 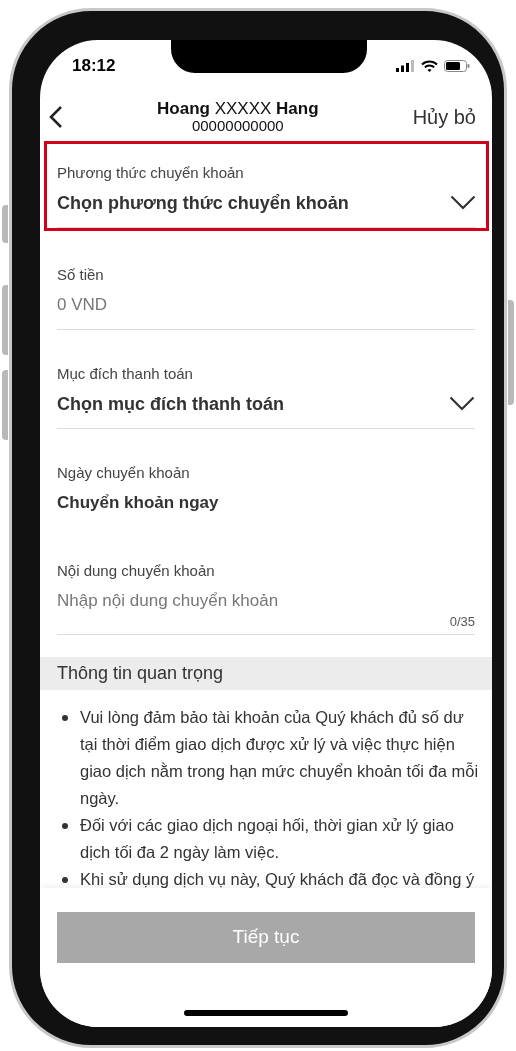 I want to click on field-label: Phương thức chuyển khoản, so click(x=151, y=173).